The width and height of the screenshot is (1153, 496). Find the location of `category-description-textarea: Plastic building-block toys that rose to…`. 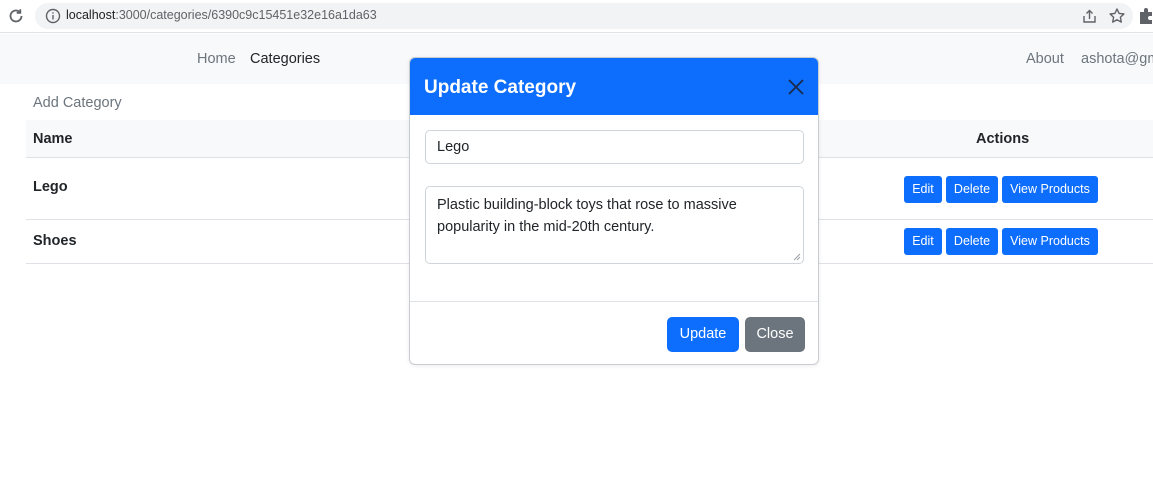

category-description-textarea: Plastic building-block toys that rose to… is located at coordinates (614, 225).